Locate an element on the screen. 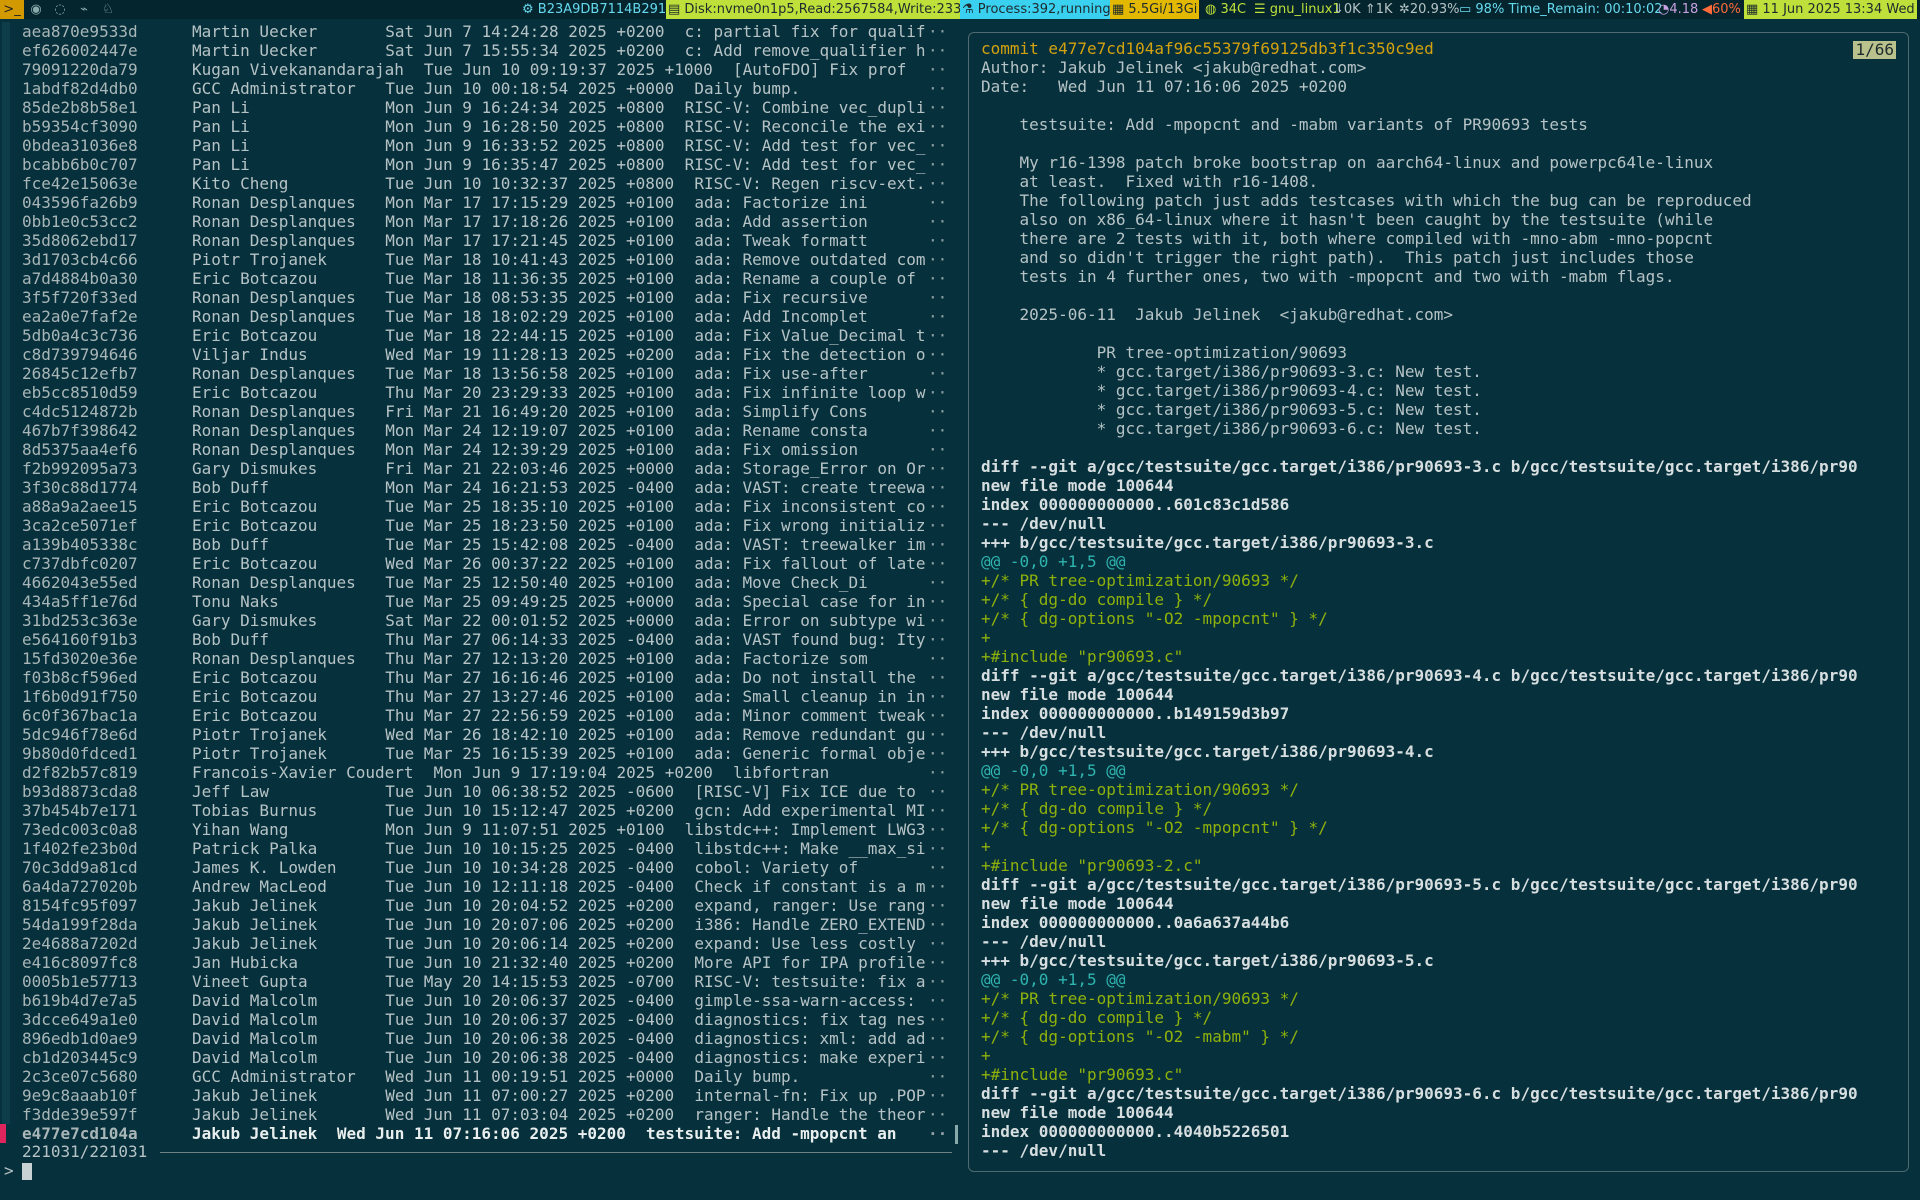 The image size is (1920, 1200). commit-author: Bob Duff is located at coordinates (231, 487).